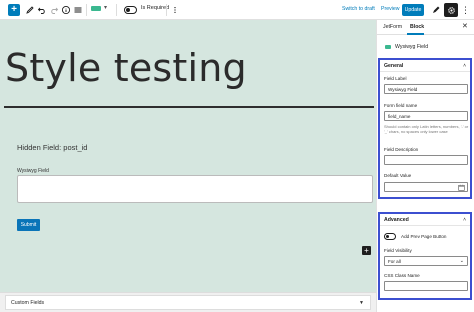  Describe the element at coordinates (399, 116) in the screenshot. I see `field-name-value: field_name` at that location.